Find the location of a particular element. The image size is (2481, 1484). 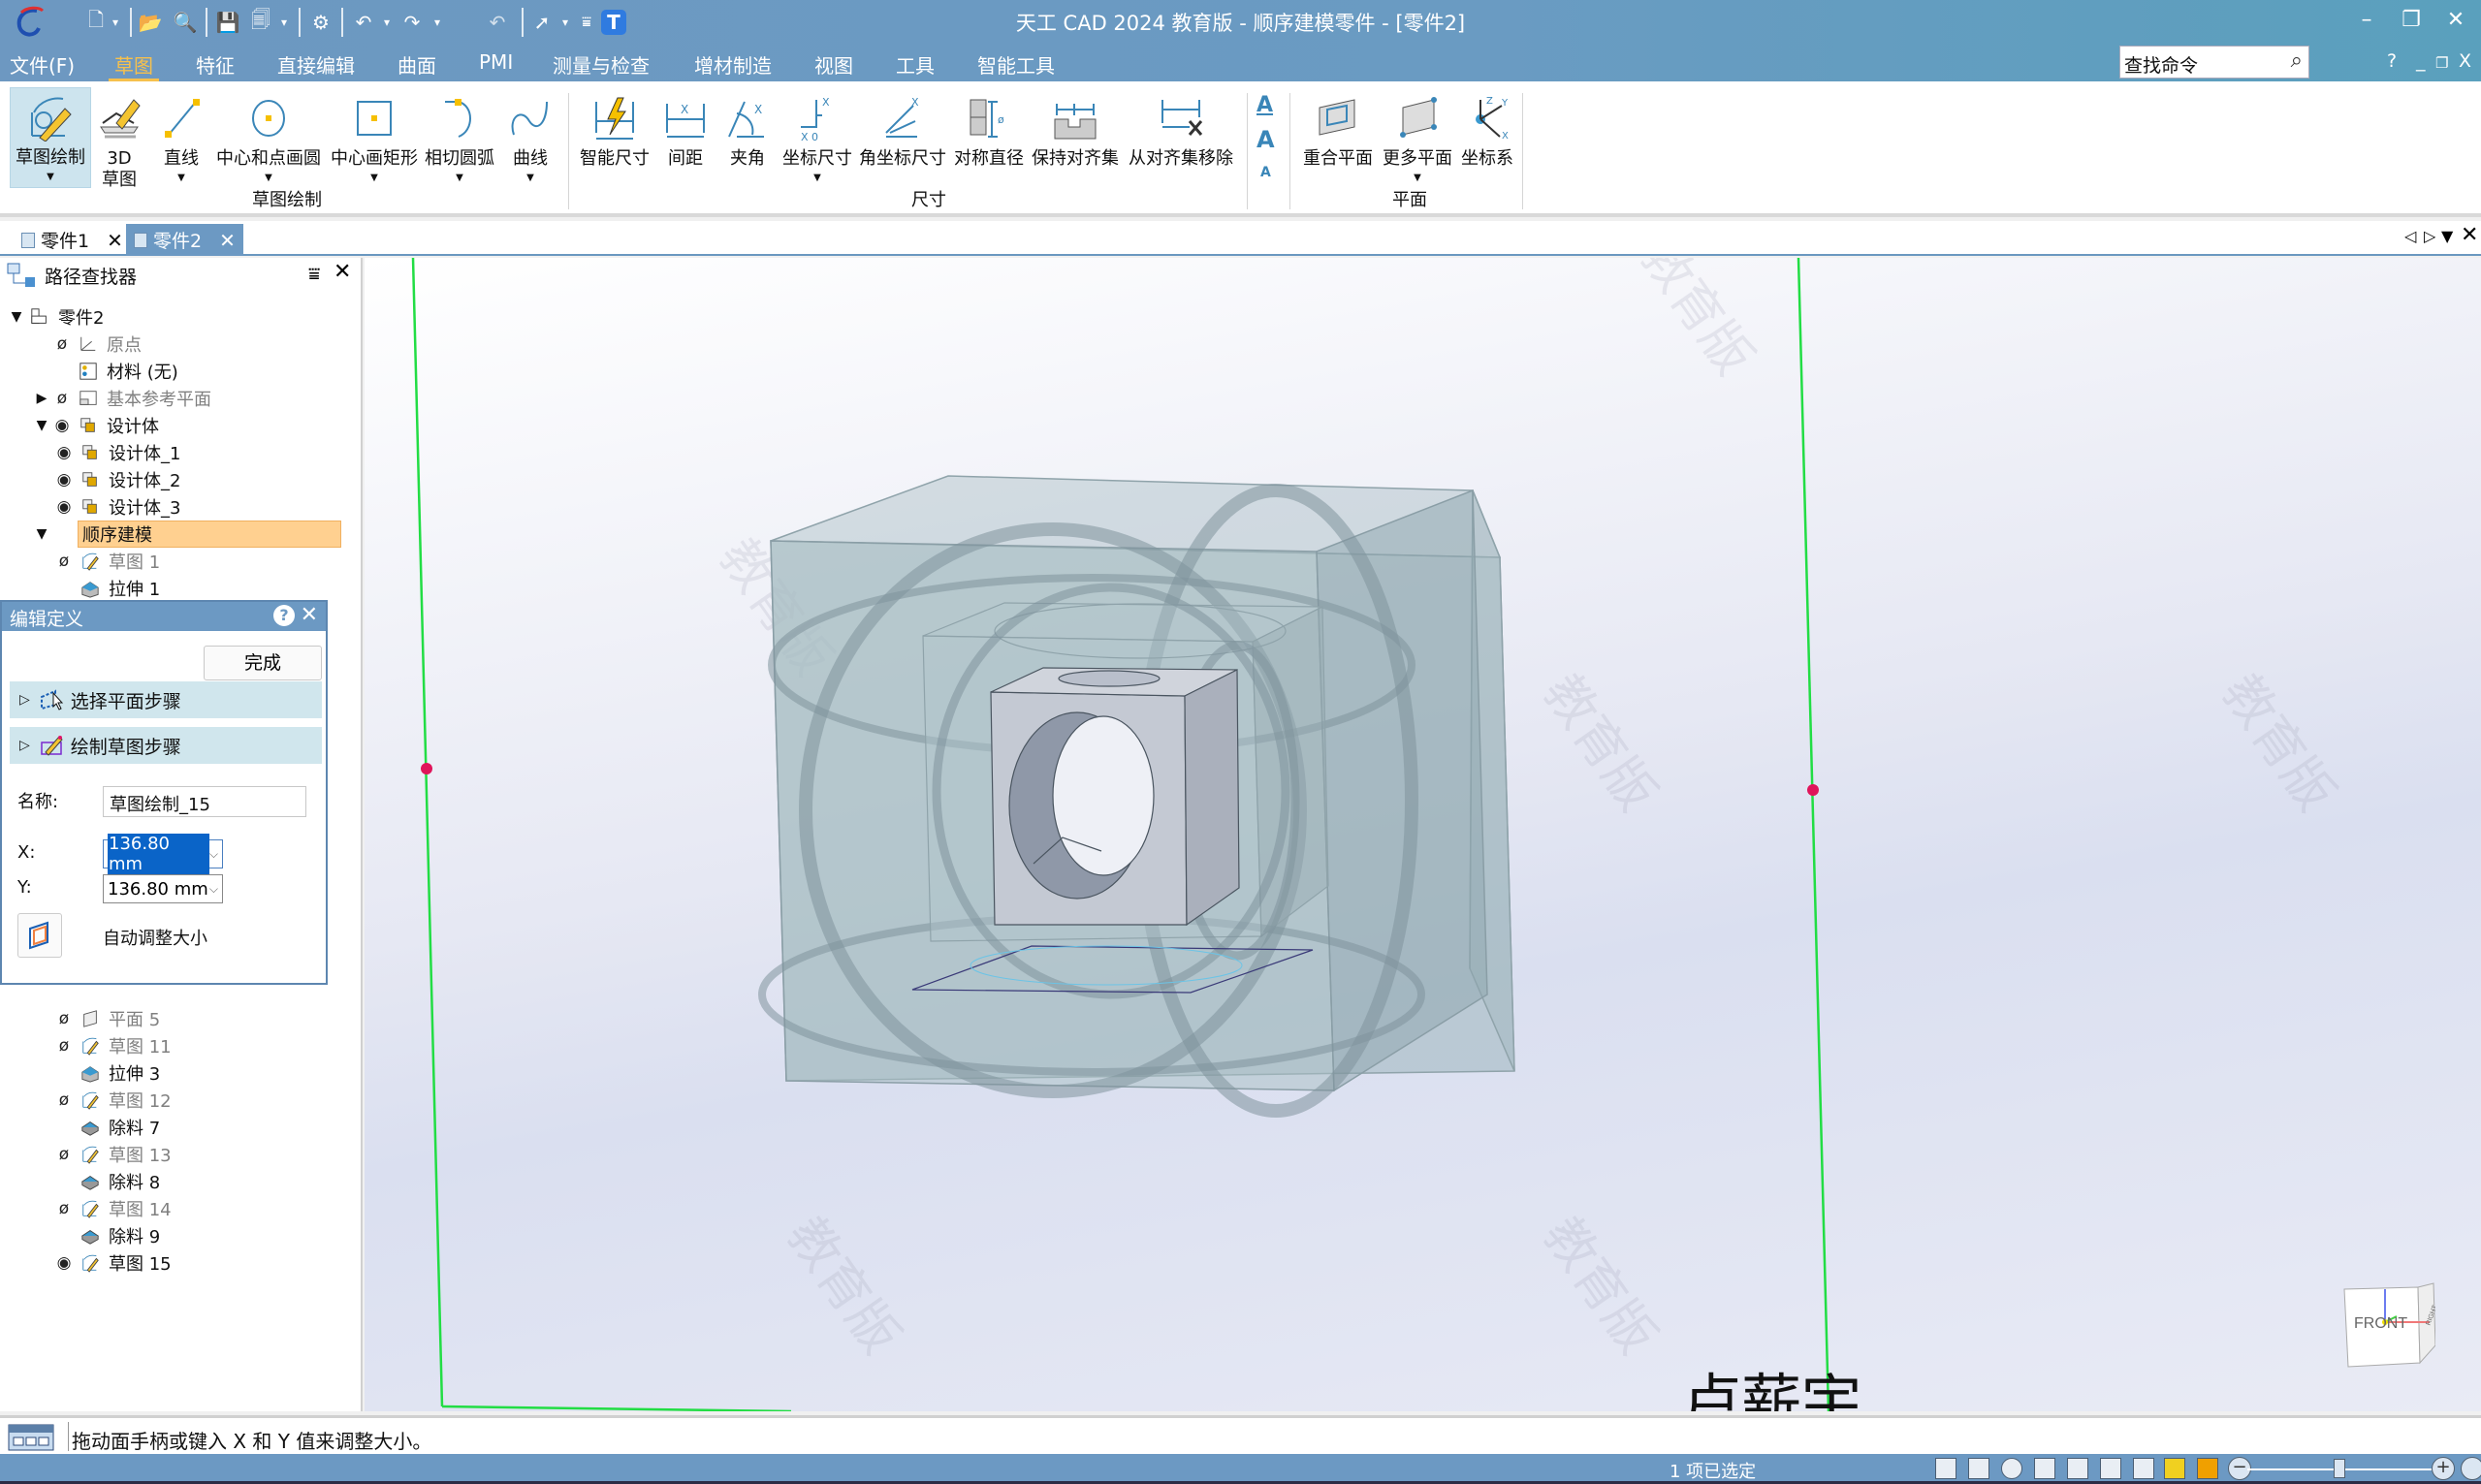

select-plane-step: ▷ 选择平面步骤 is located at coordinates (166, 699).